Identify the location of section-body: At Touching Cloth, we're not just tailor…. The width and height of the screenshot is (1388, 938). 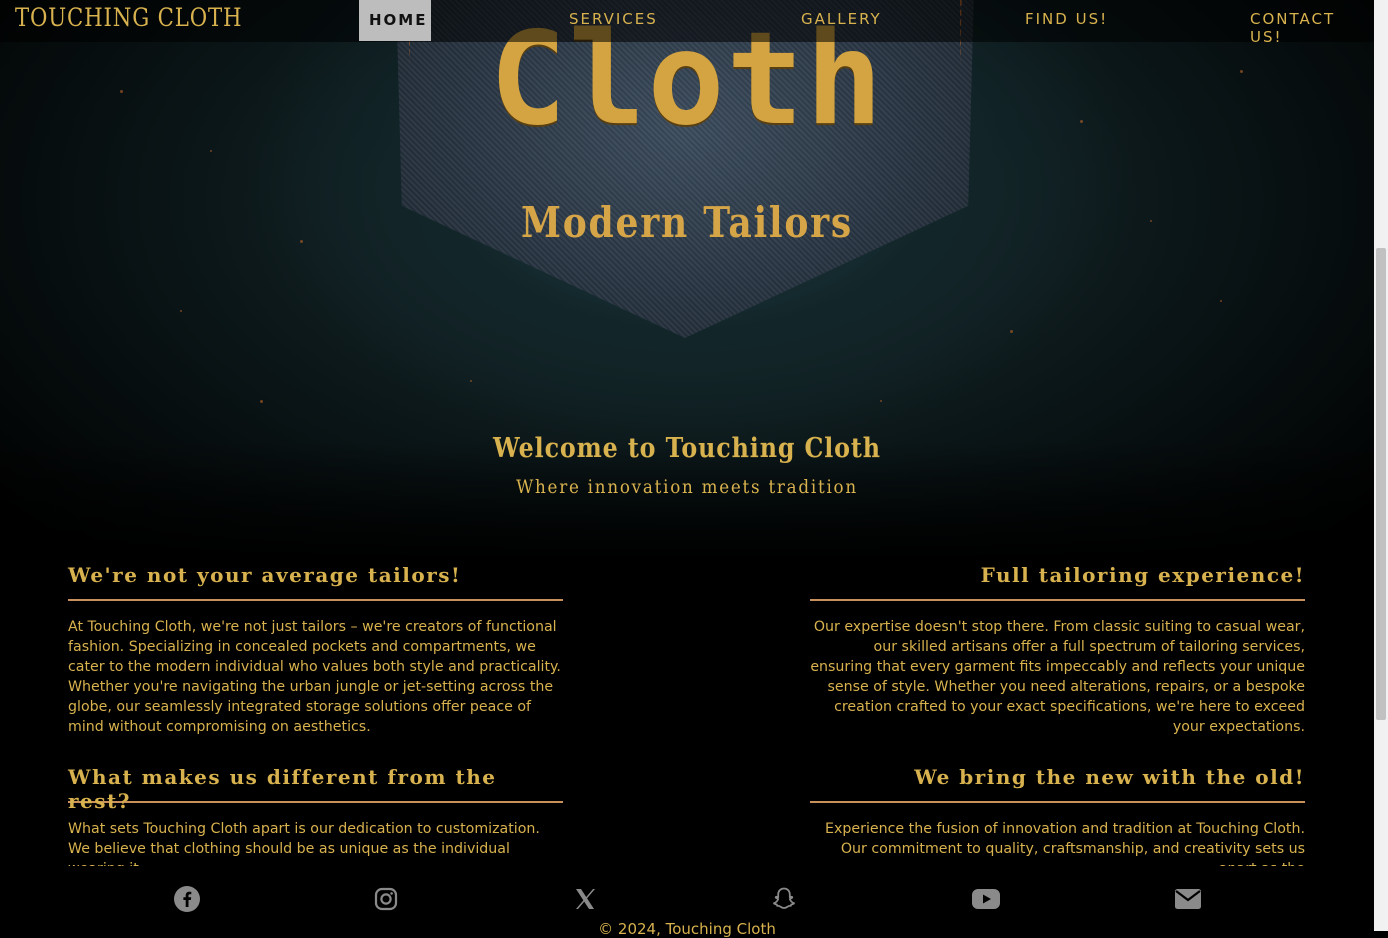
(314, 677).